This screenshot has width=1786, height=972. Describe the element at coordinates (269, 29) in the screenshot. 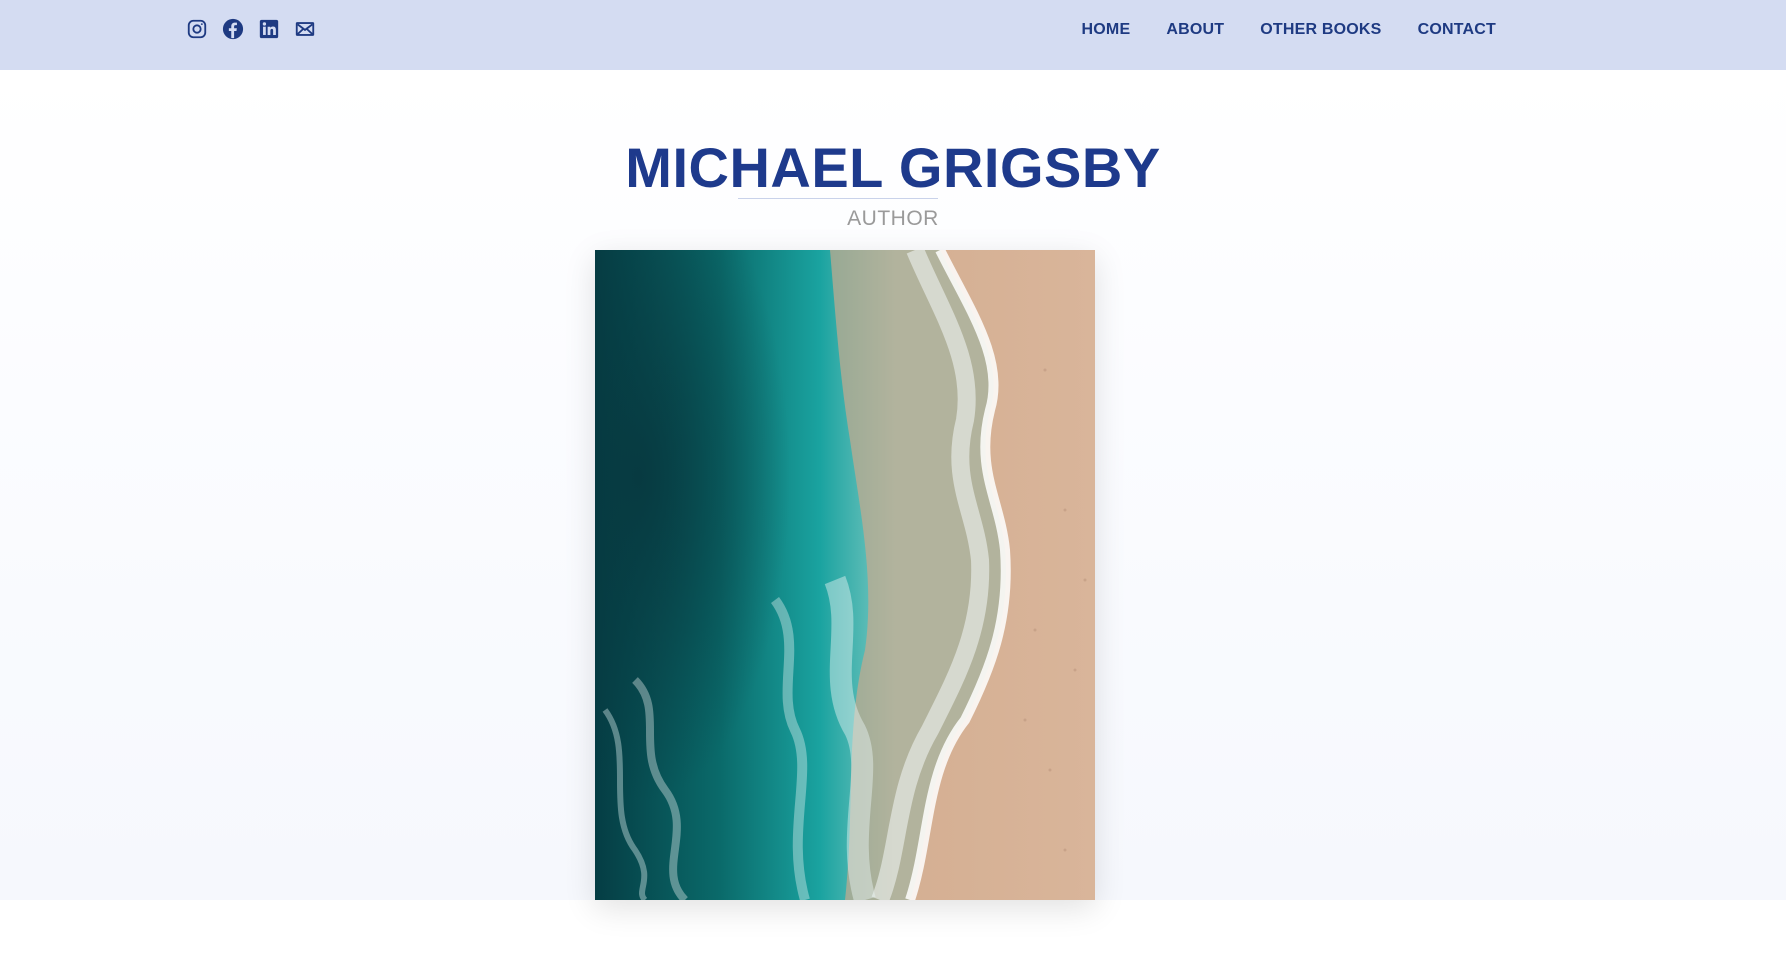

I see `linkedin-icon` at that location.